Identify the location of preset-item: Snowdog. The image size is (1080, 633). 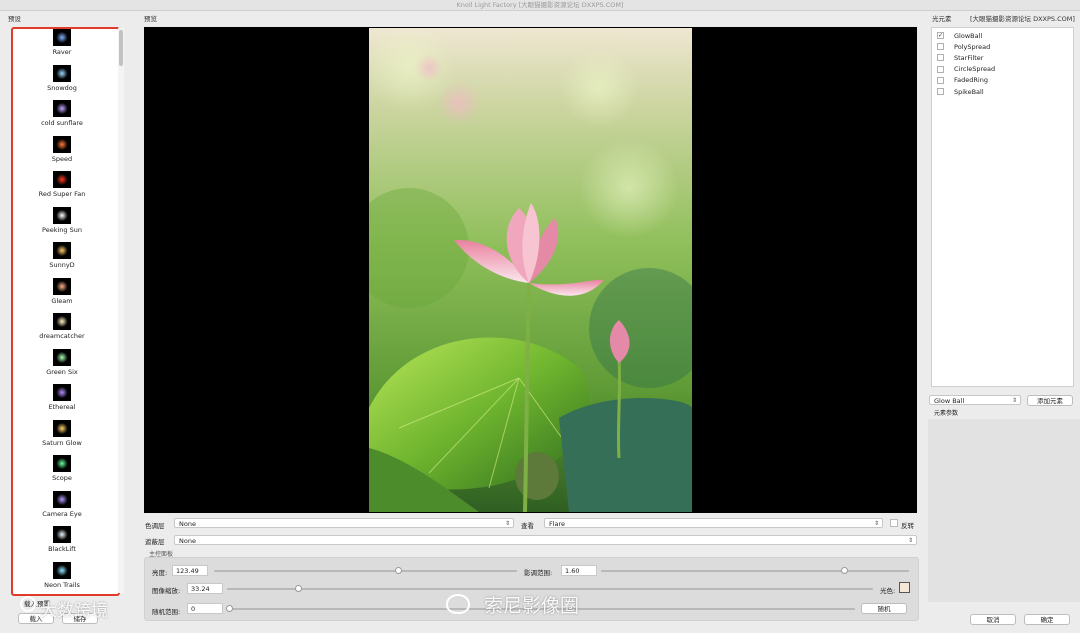
(62, 82).